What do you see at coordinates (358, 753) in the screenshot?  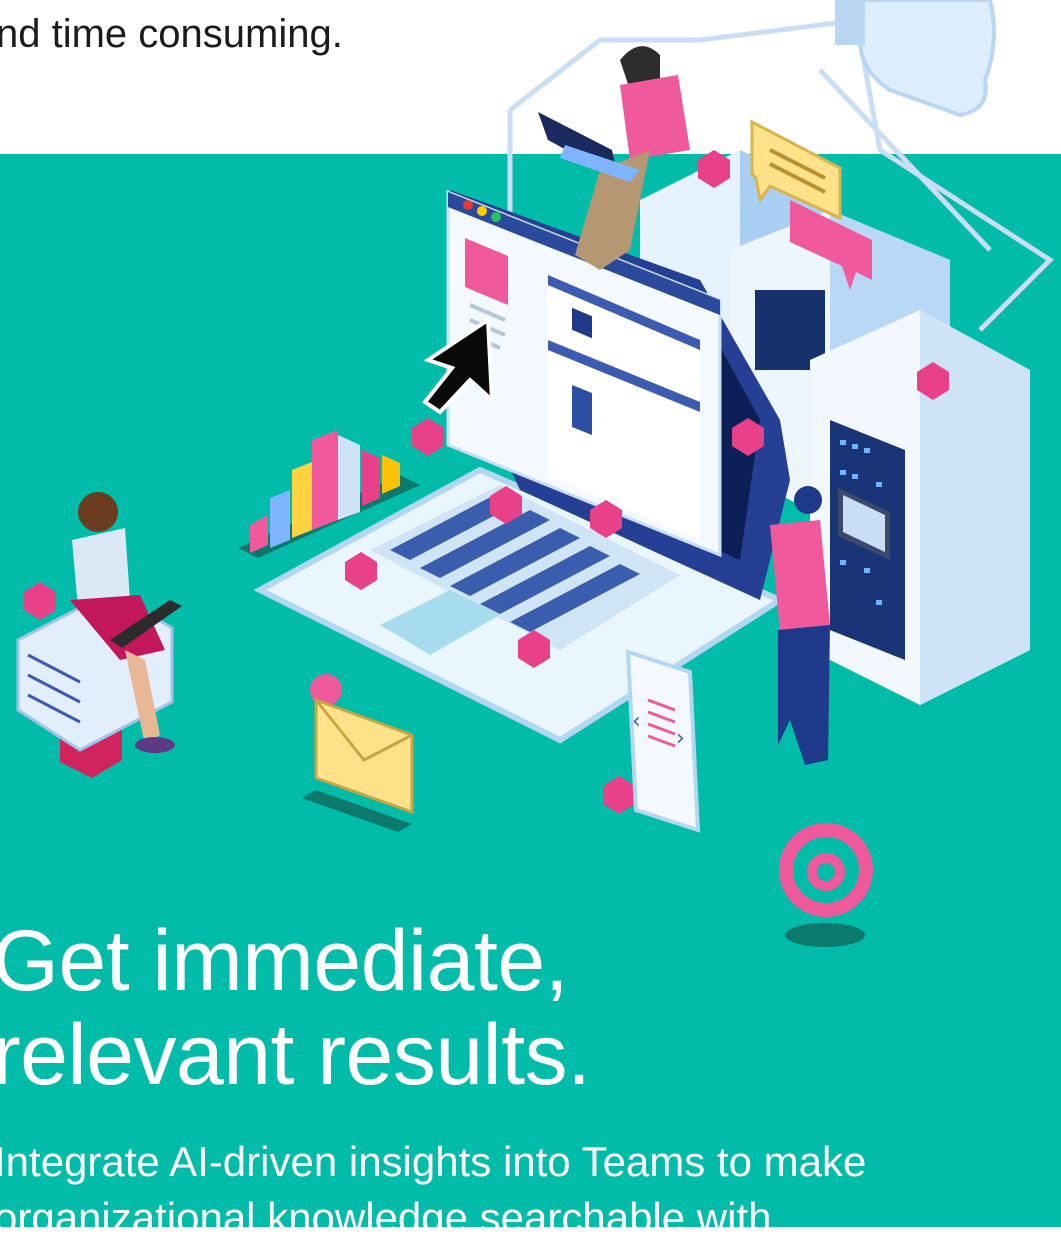 I see `envelope-icon` at bounding box center [358, 753].